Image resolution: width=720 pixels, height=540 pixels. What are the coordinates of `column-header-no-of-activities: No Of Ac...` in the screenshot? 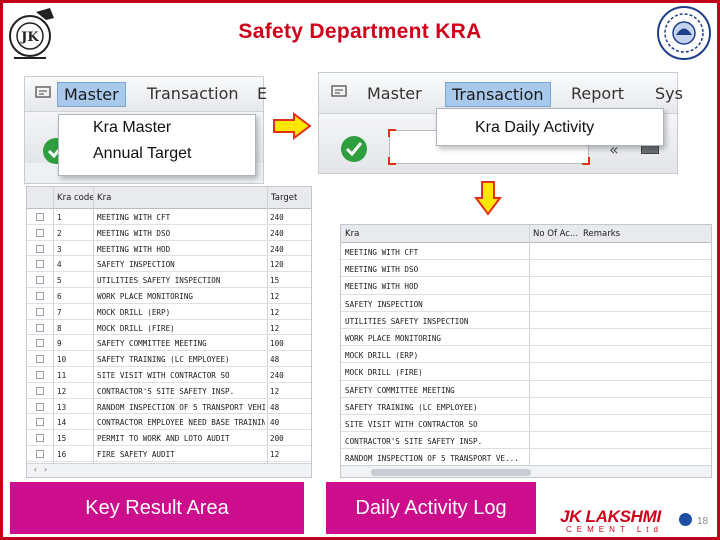 It's located at (555, 234).